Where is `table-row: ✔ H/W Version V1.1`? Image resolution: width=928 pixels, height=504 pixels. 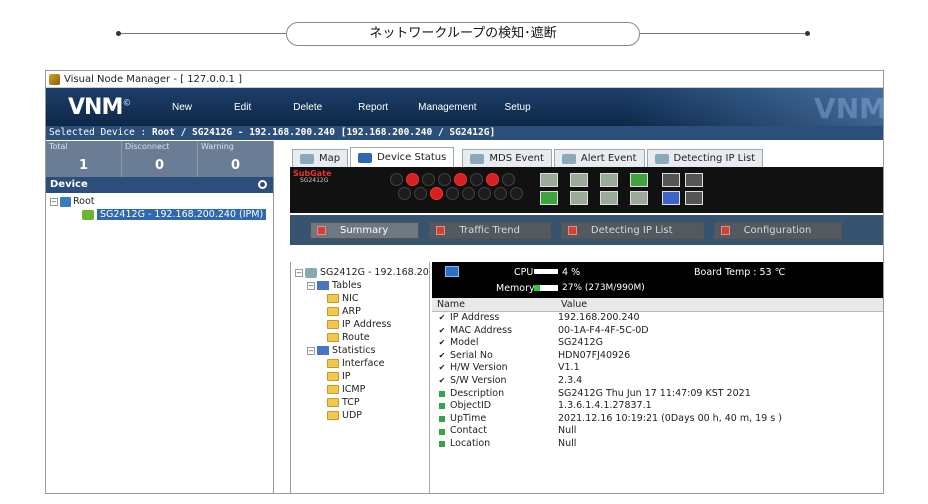
table-row: ✔ H/W Version V1.1 is located at coordinates (657, 368).